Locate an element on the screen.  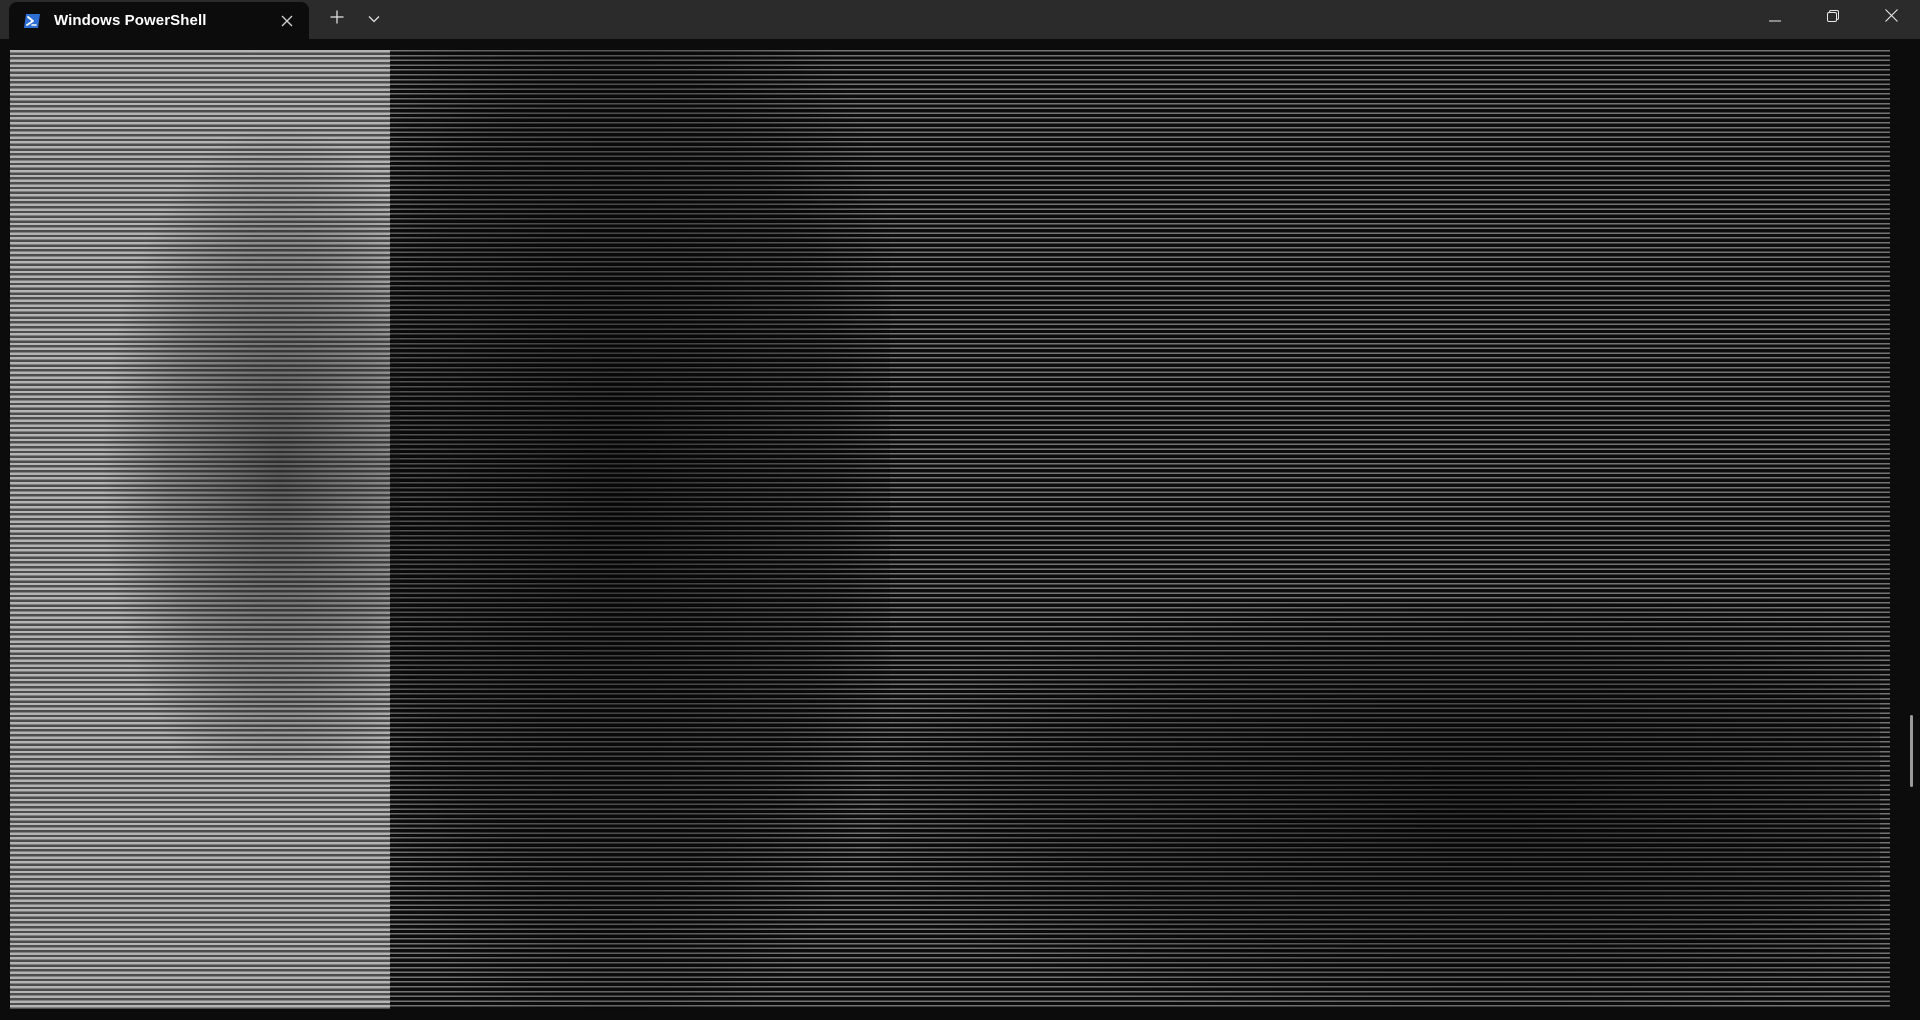
chevron-down-icon is located at coordinates (374, 19).